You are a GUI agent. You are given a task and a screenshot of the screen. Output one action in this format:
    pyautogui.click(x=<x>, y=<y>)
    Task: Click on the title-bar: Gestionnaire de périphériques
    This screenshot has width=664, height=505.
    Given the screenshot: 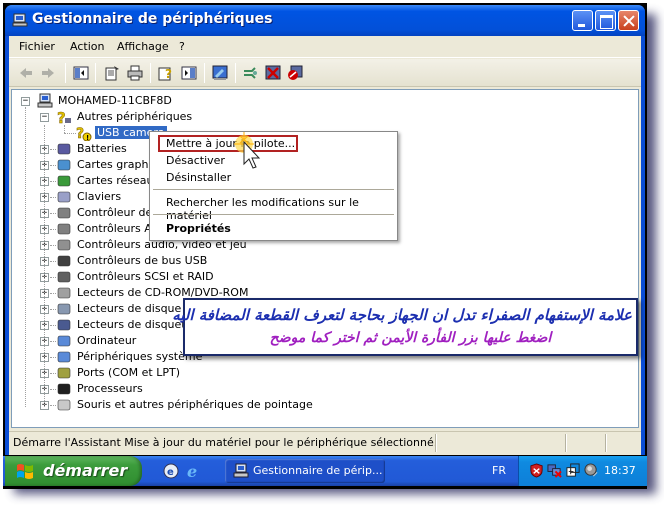 What is the action you would take?
    pyautogui.click(x=325, y=20)
    